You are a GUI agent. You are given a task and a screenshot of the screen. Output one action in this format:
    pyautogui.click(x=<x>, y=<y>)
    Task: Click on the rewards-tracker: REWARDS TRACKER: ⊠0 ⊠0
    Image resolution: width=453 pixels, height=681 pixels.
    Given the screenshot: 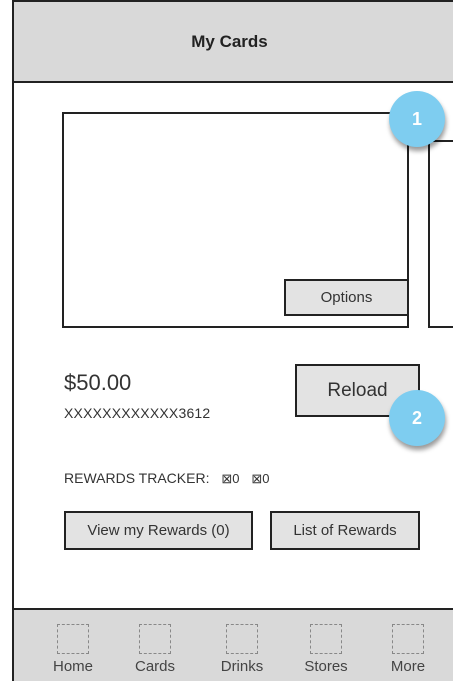 What is the action you would take?
    pyautogui.click(x=167, y=478)
    